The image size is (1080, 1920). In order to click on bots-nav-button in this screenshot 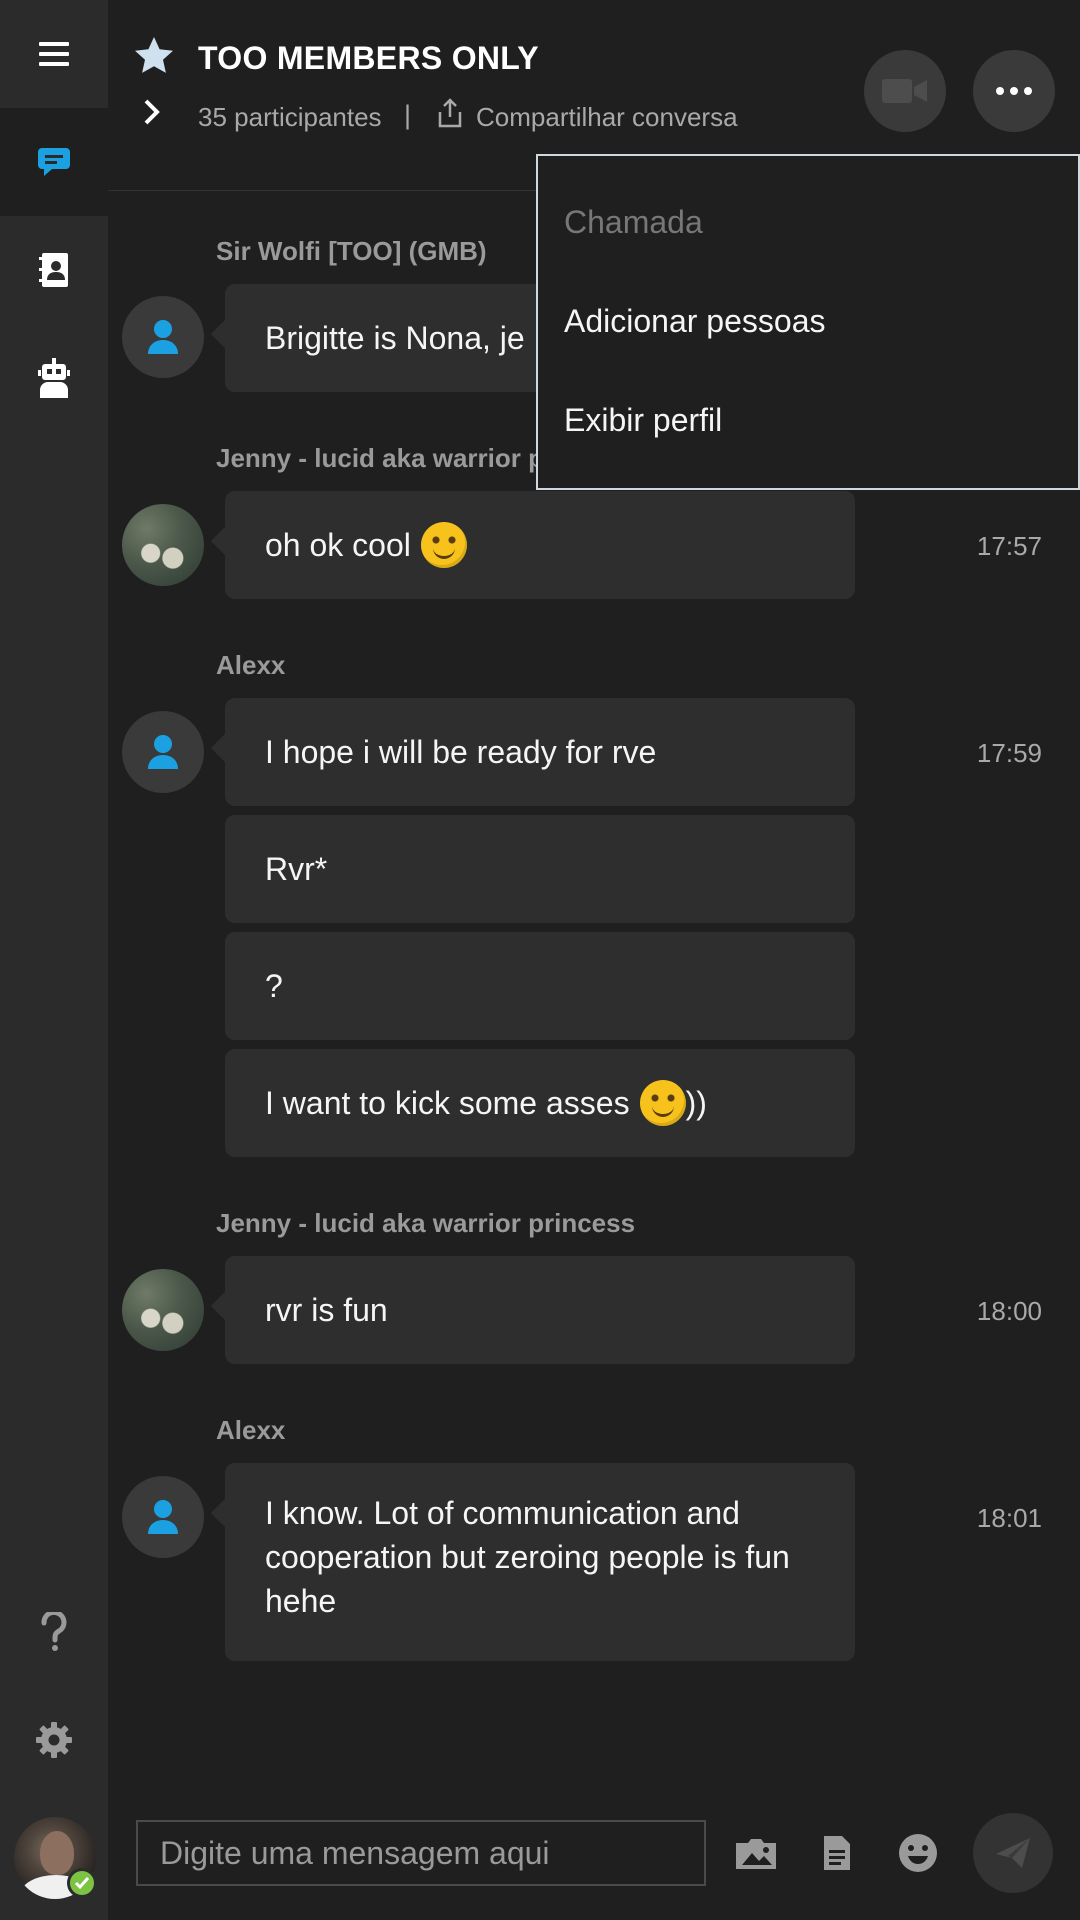, I will do `click(54, 378)`.